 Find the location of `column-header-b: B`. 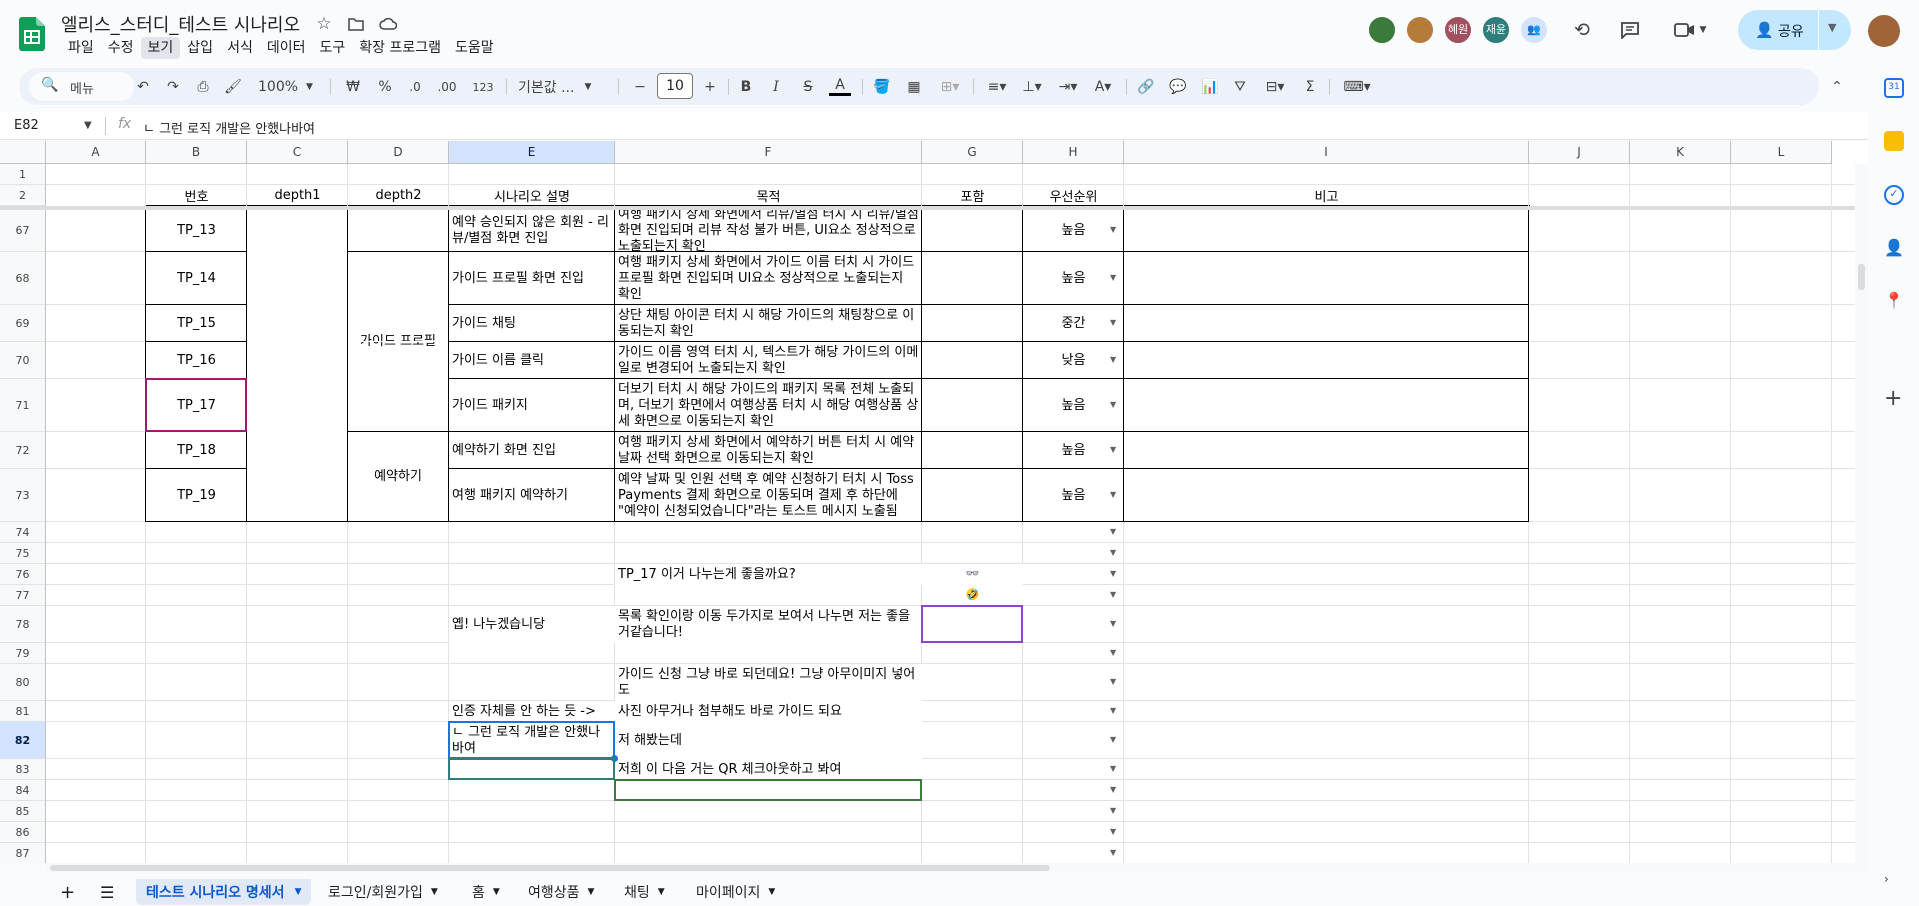

column-header-b: B is located at coordinates (196, 152).